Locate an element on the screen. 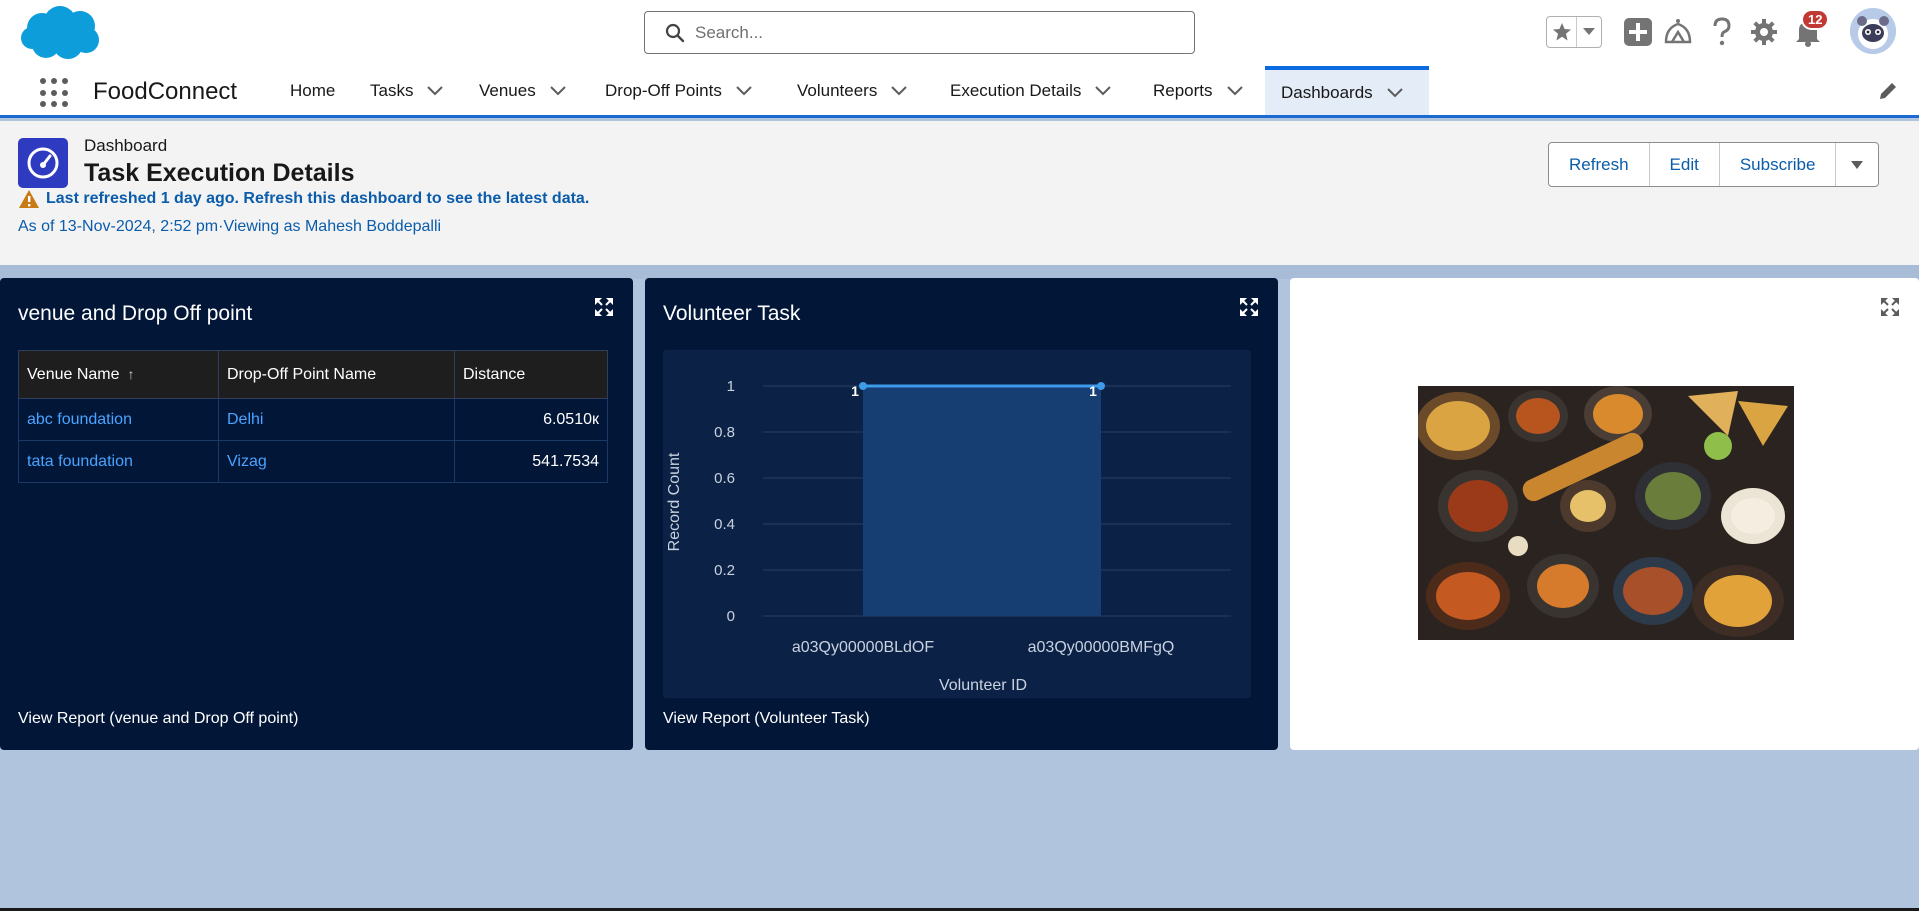 This screenshot has width=1919, height=911. dashboard-canvas-top-band is located at coordinates (959, 272).